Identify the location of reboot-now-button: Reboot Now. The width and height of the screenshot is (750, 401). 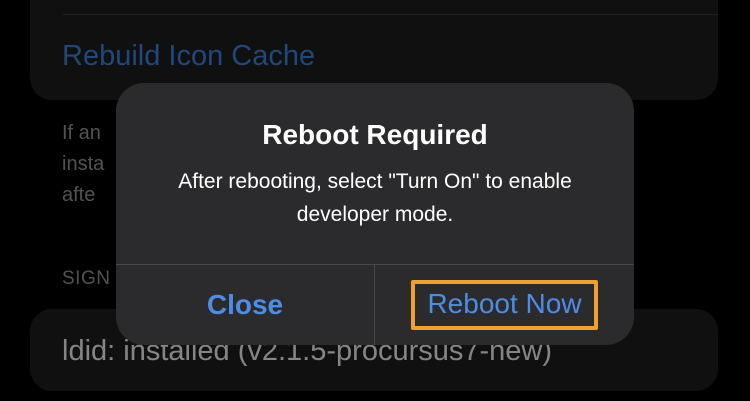
(504, 305).